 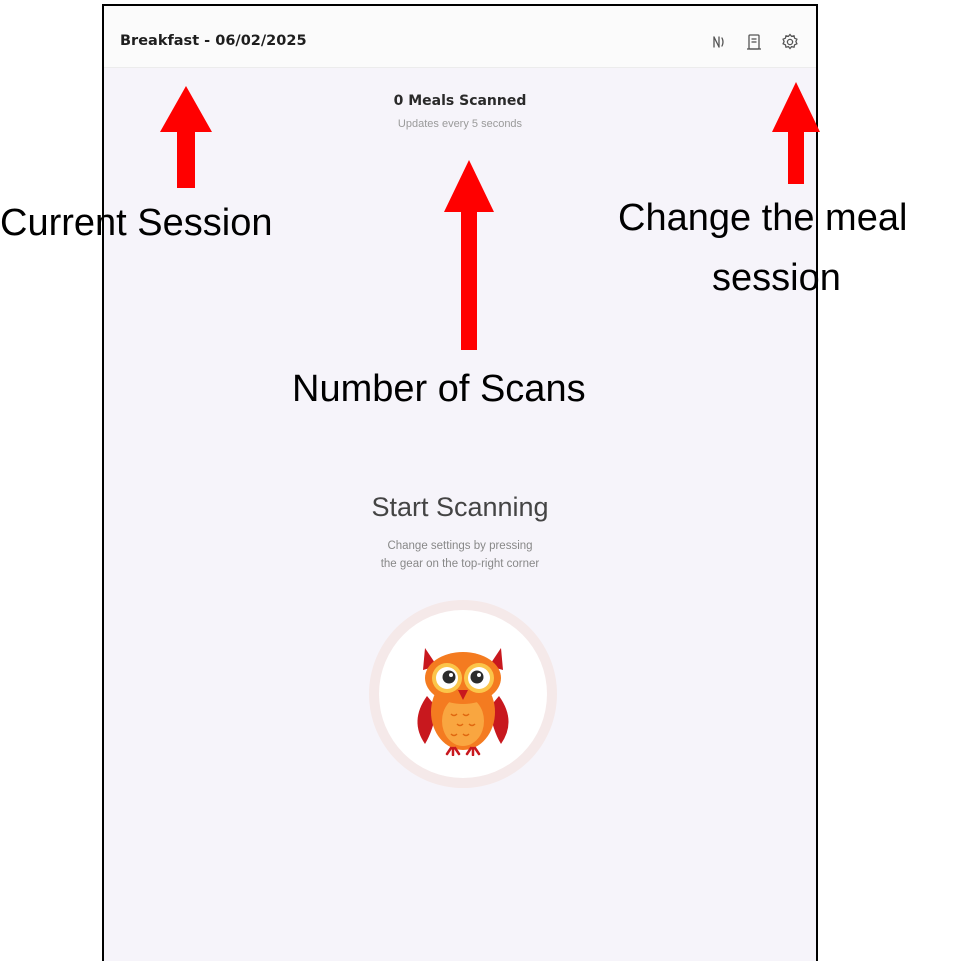 I want to click on current-session-arrow, so click(x=186, y=137).